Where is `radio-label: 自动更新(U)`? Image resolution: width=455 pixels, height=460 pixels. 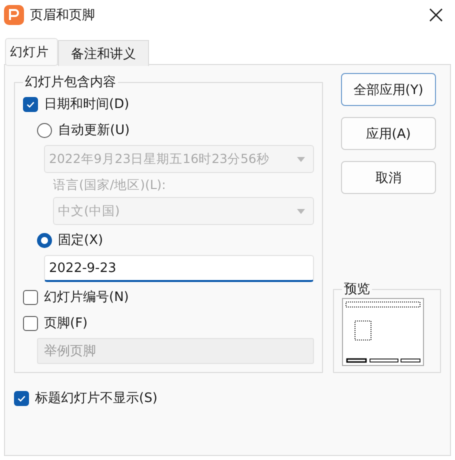 radio-label: 自动更新(U) is located at coordinates (94, 130).